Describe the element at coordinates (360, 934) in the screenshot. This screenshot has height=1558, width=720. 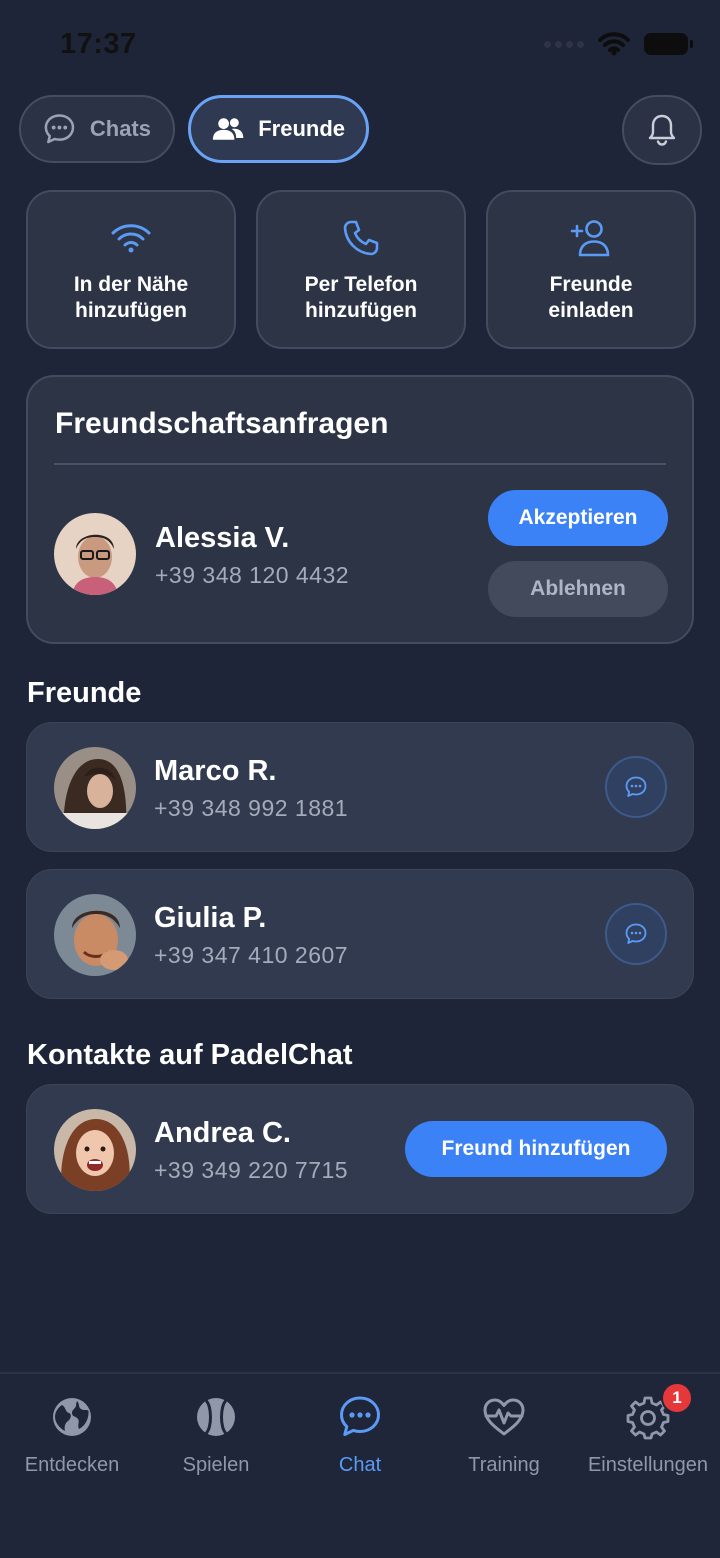
I see `friend-row: Giulia P. +39 347 410 2607` at that location.